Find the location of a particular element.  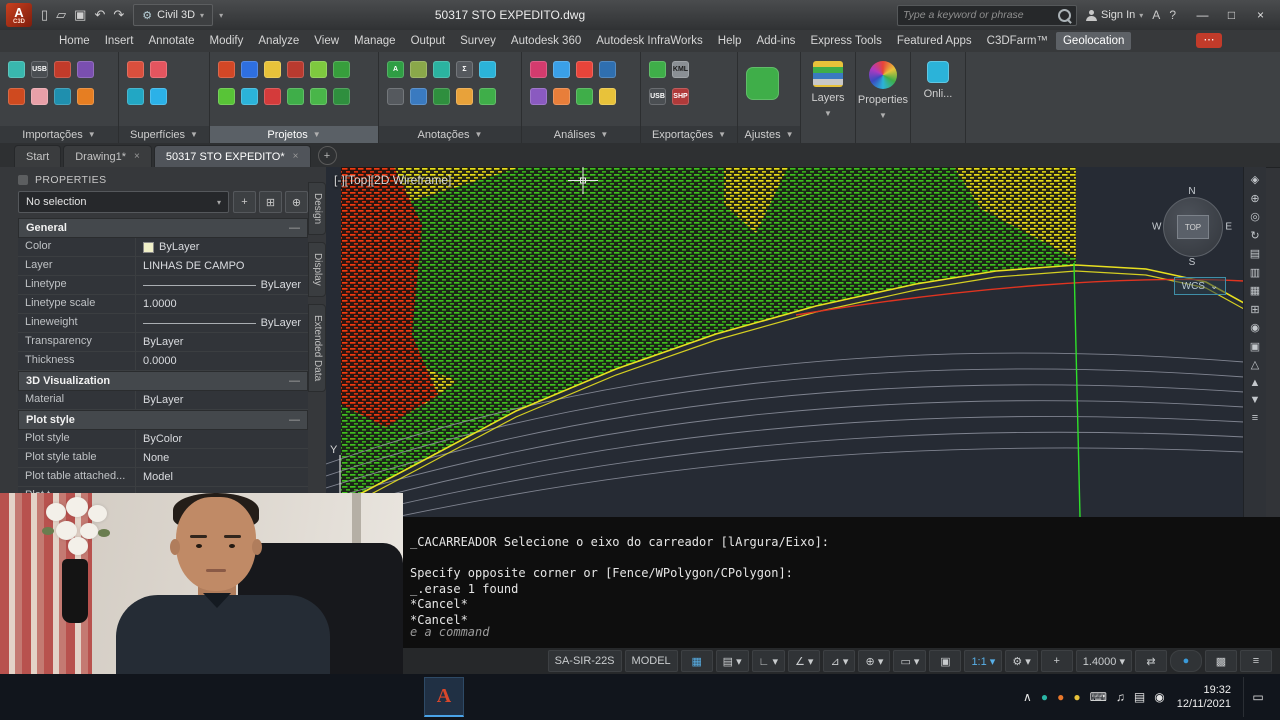

section-header-3d-visualization: 3D Visualization — is located at coordinates (163, 381).